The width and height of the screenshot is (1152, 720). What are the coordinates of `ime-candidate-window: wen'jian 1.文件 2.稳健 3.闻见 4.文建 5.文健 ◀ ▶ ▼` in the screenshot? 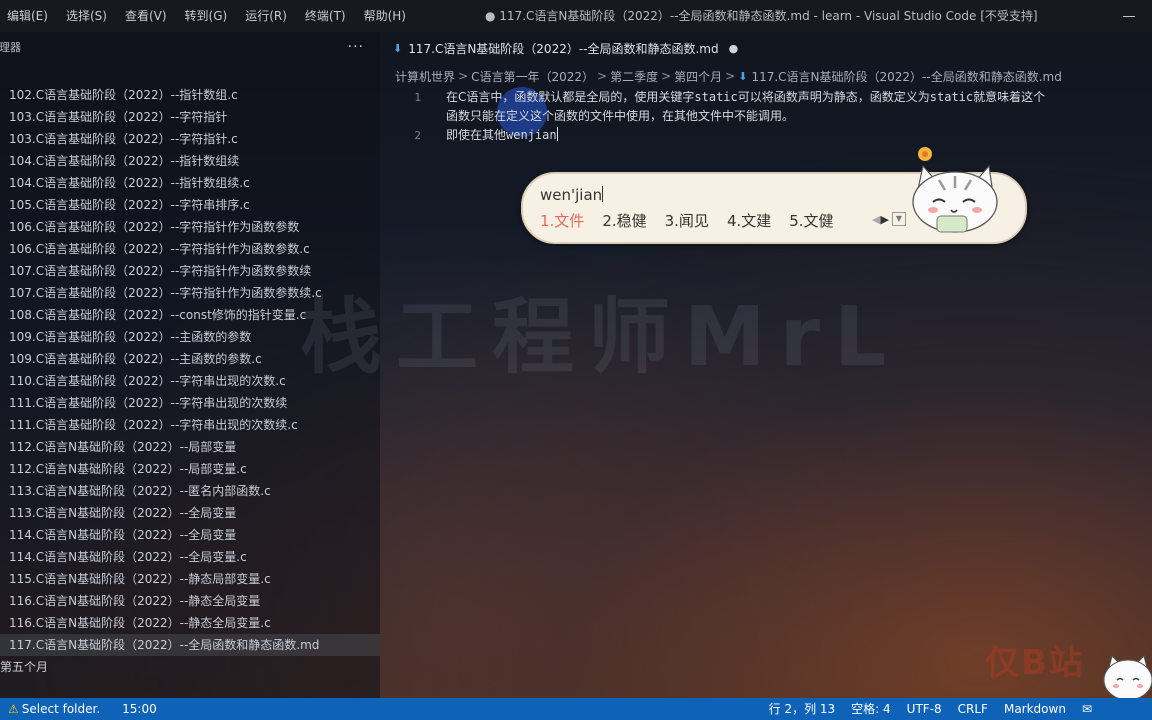 It's located at (774, 195).